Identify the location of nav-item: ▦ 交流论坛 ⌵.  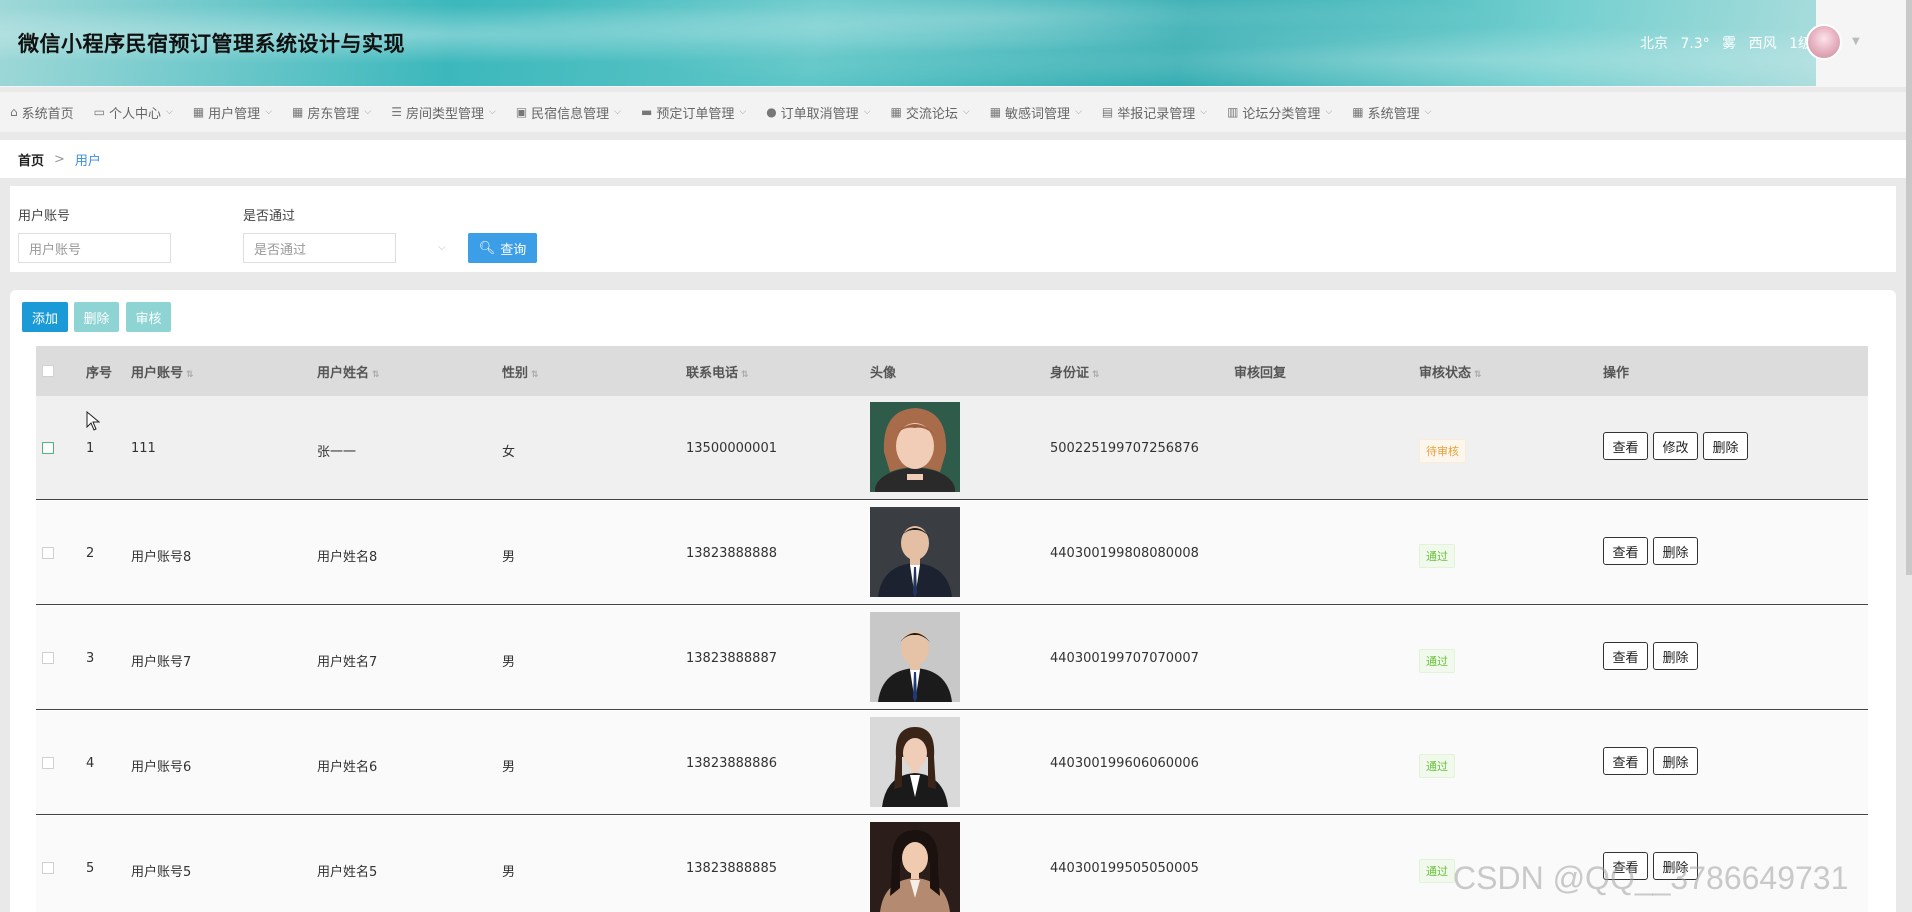
(930, 112).